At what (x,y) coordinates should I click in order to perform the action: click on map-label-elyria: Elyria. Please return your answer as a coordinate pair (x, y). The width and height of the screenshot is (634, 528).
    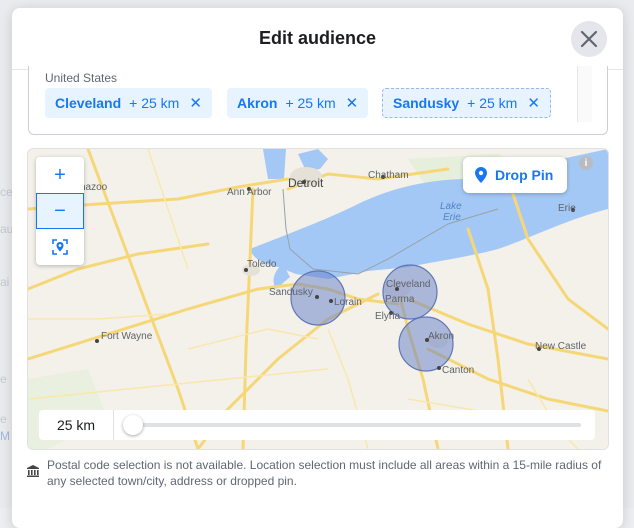
    Looking at the image, I should click on (388, 316).